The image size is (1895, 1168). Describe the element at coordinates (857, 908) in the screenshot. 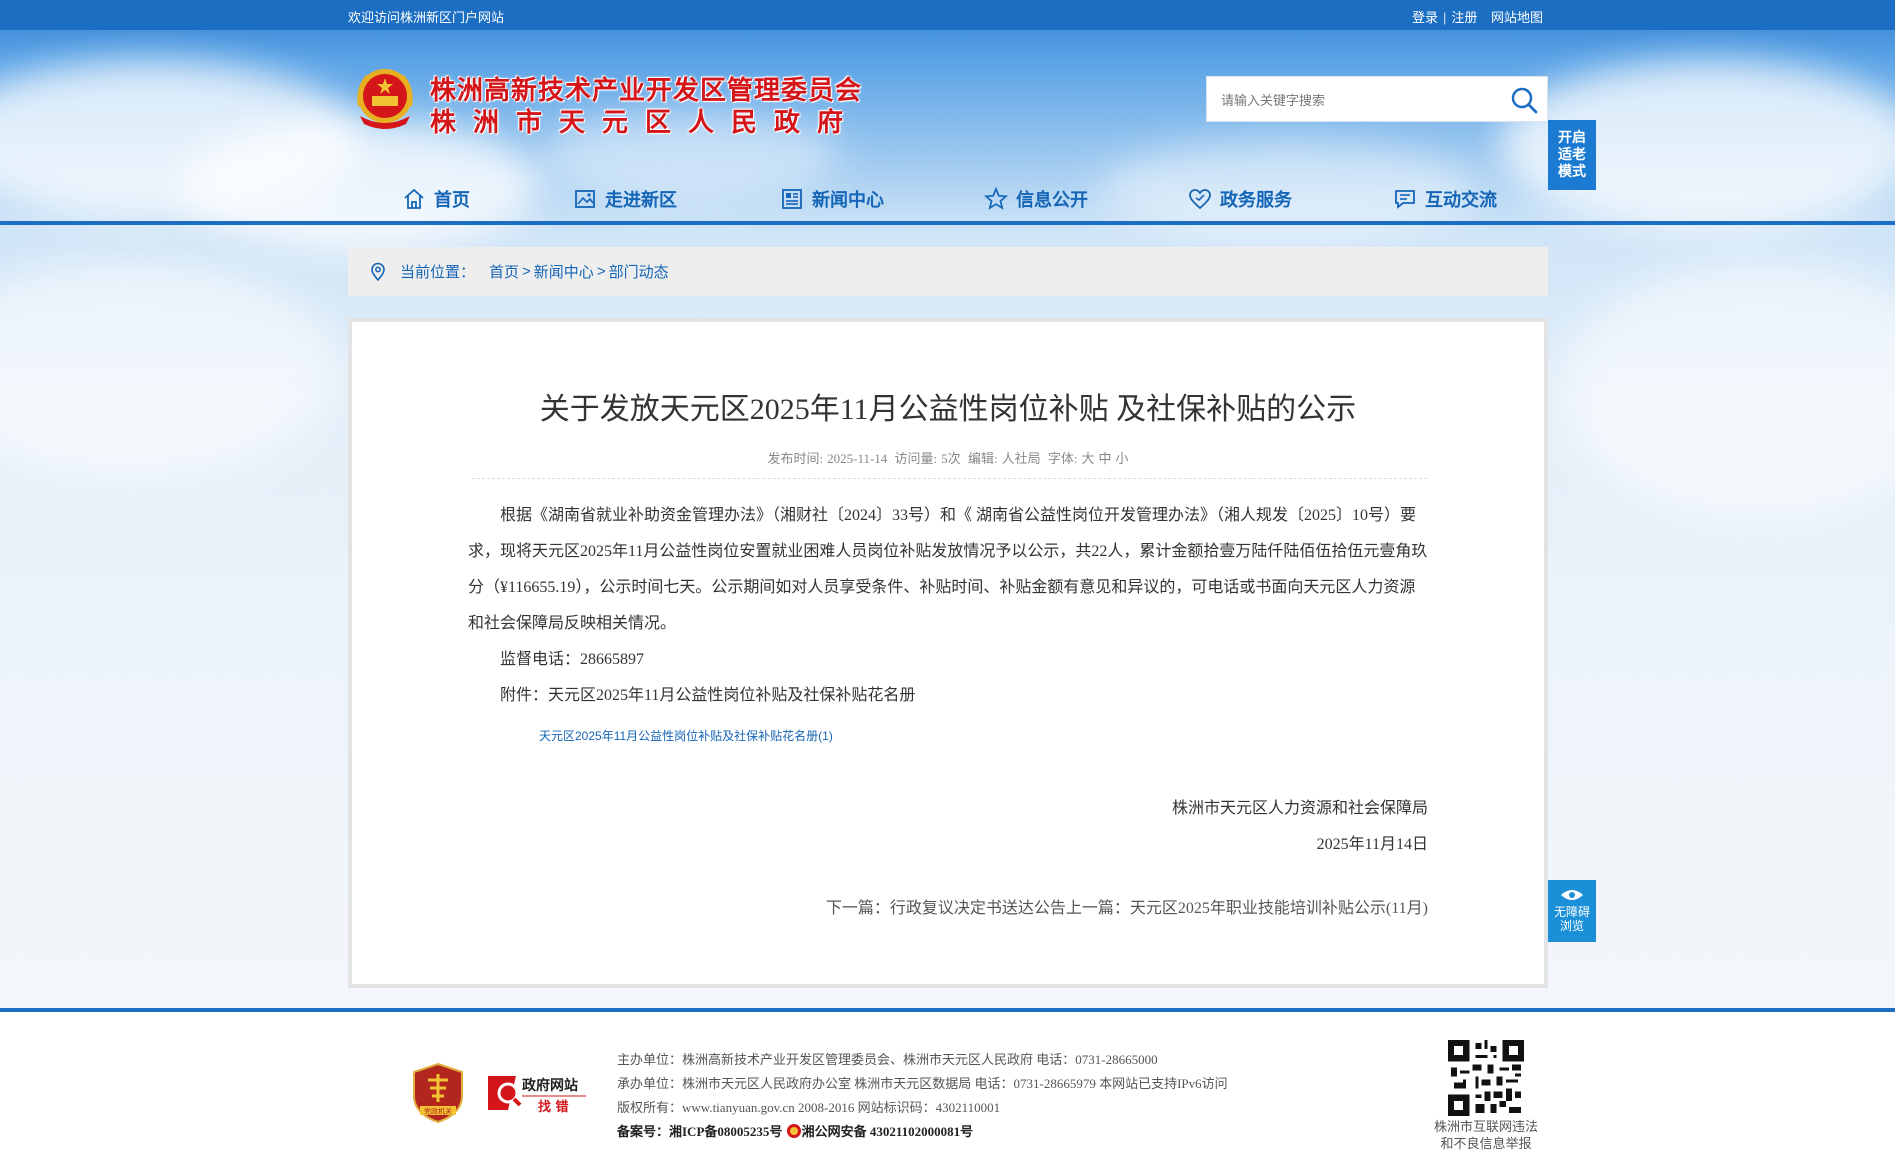

I see `next-label: 下一篇：` at that location.